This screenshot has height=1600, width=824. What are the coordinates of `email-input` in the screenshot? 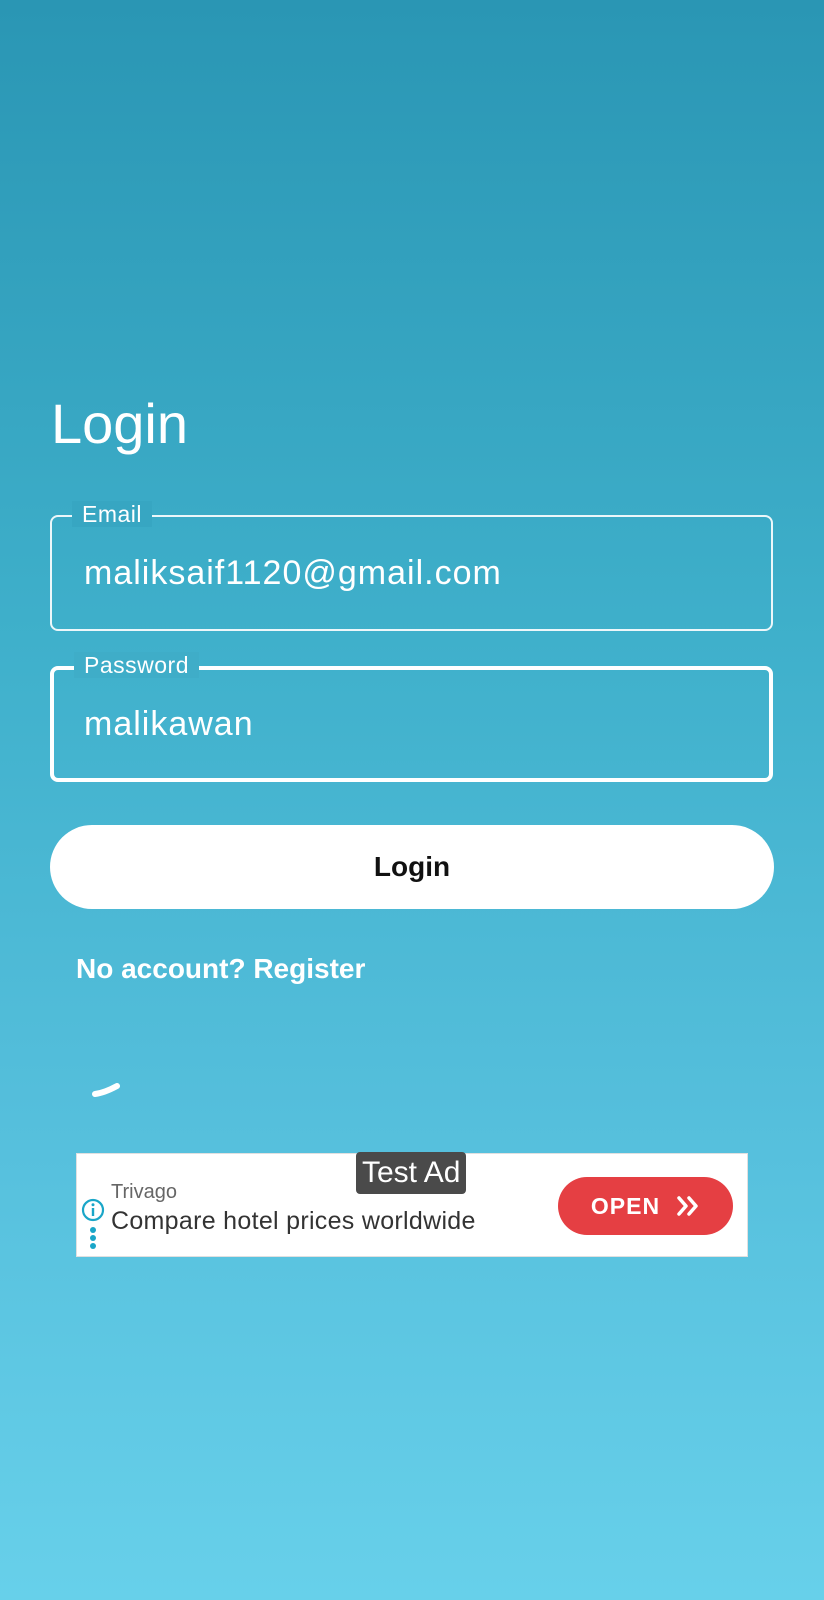 It's located at (404, 573).